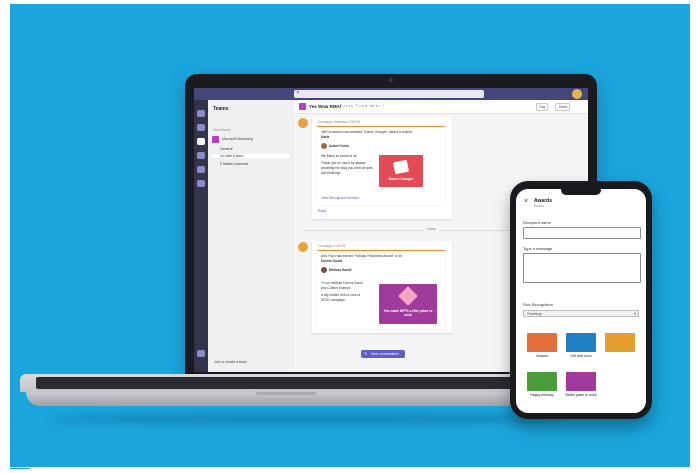 The height and width of the screenshot is (473, 696). Describe the element at coordinates (582, 233) in the screenshot. I see `recipient-input` at that location.